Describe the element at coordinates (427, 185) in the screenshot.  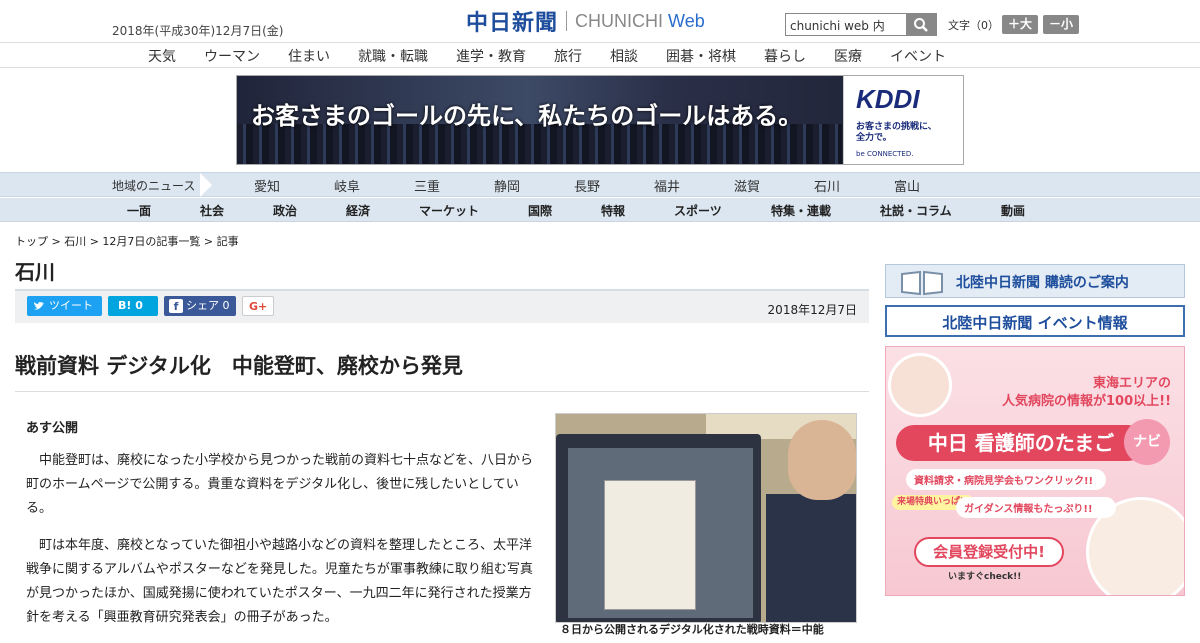
I see `region-item: 三重` at that location.